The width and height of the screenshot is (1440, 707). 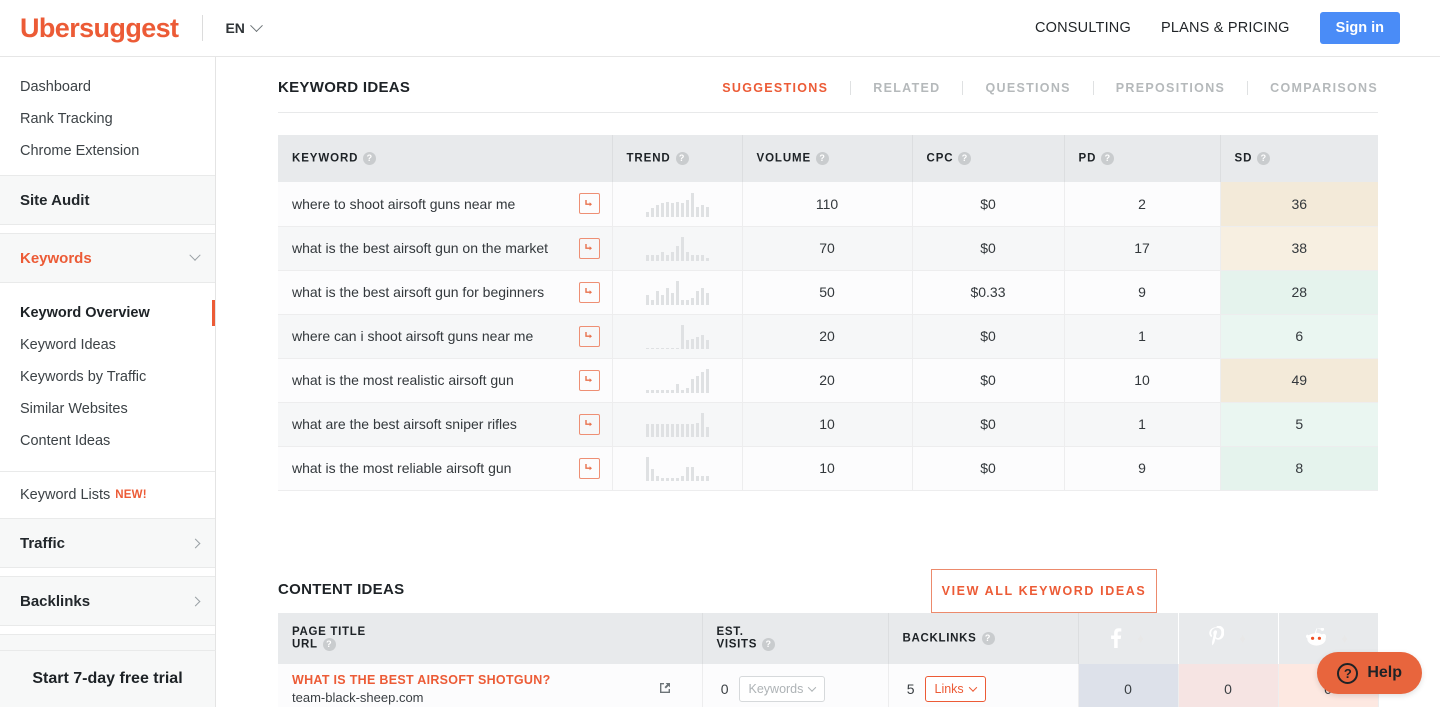 I want to click on keywords-dropdown: Keywords, so click(x=782, y=689).